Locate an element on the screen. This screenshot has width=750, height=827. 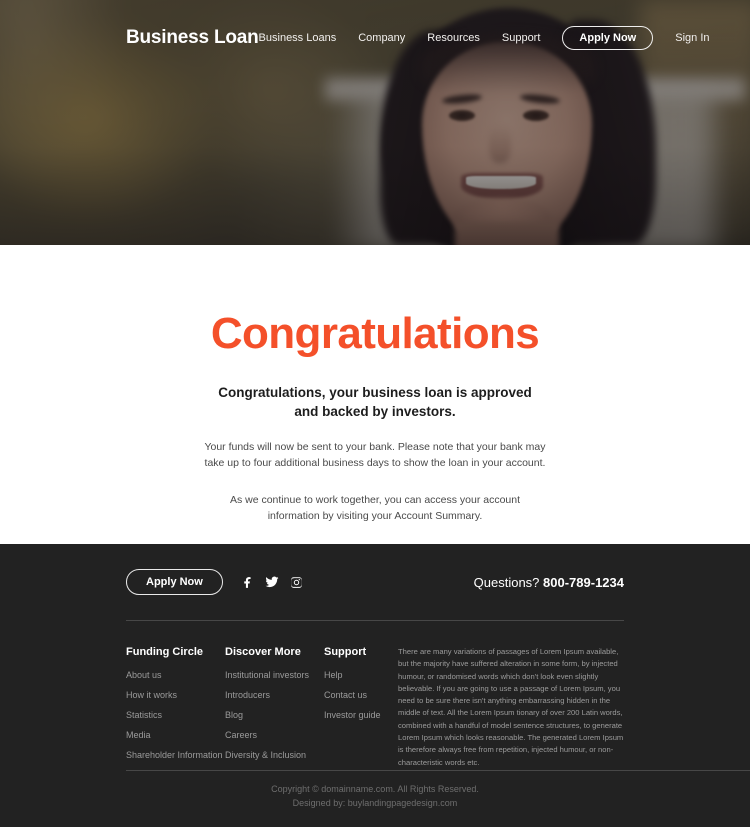
phone-number: 800-789-1234 is located at coordinates (583, 582).